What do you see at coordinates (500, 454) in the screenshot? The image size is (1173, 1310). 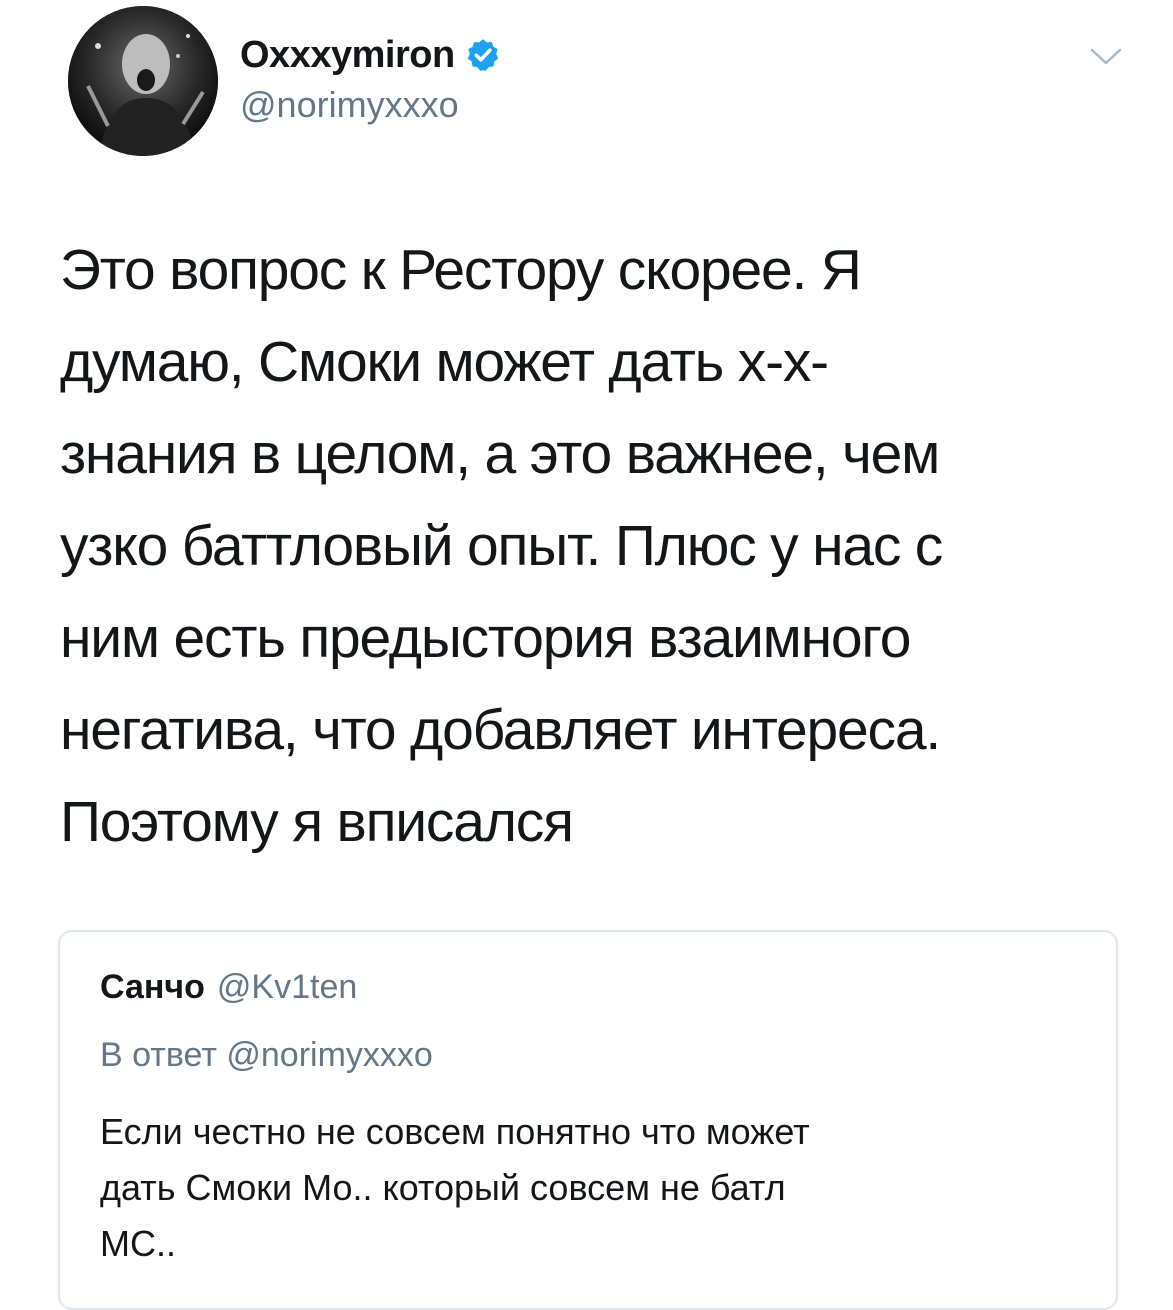 I see `tweet-text-line: знания в целом, а это важнее, чем` at bounding box center [500, 454].